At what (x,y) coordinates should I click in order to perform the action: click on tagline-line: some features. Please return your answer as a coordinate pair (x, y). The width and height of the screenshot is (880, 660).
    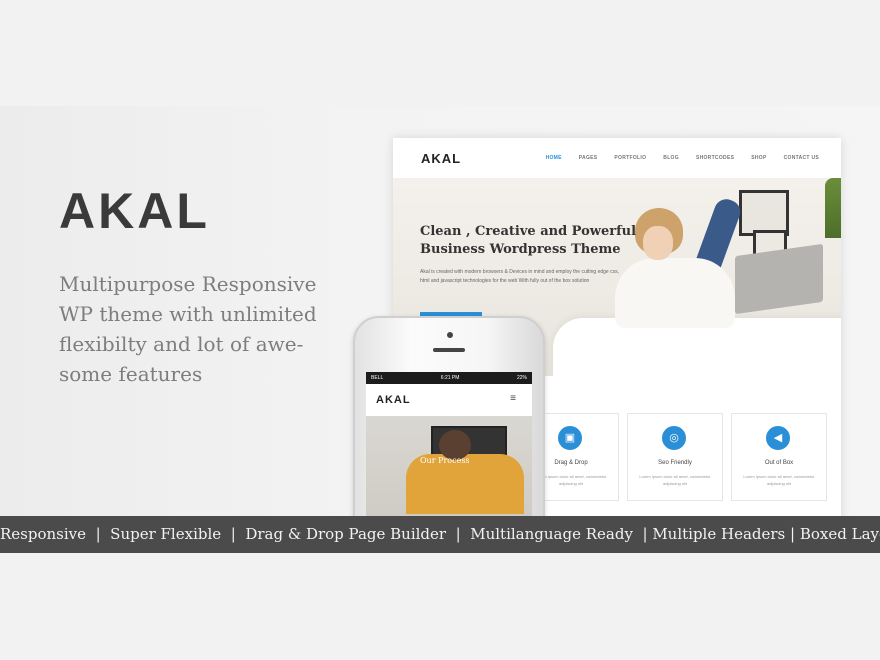
    Looking at the image, I should click on (131, 374).